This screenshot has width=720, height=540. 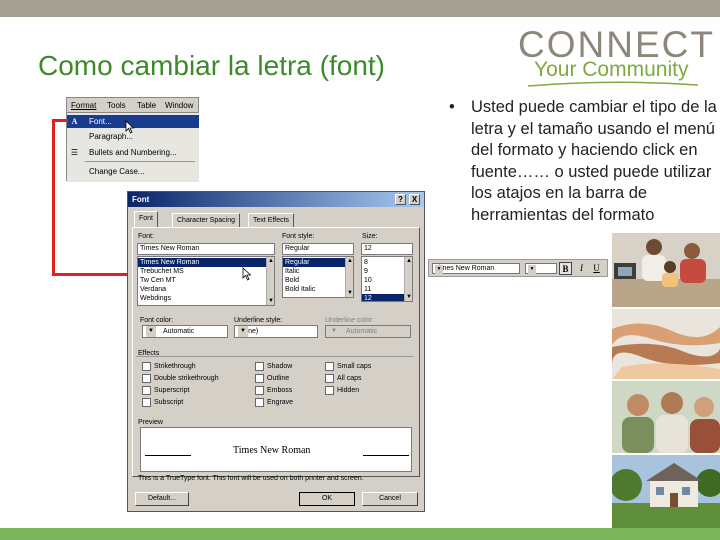 What do you see at coordinates (212, 65) in the screenshot?
I see `slide-title: Como cambiar la letra (font)` at bounding box center [212, 65].